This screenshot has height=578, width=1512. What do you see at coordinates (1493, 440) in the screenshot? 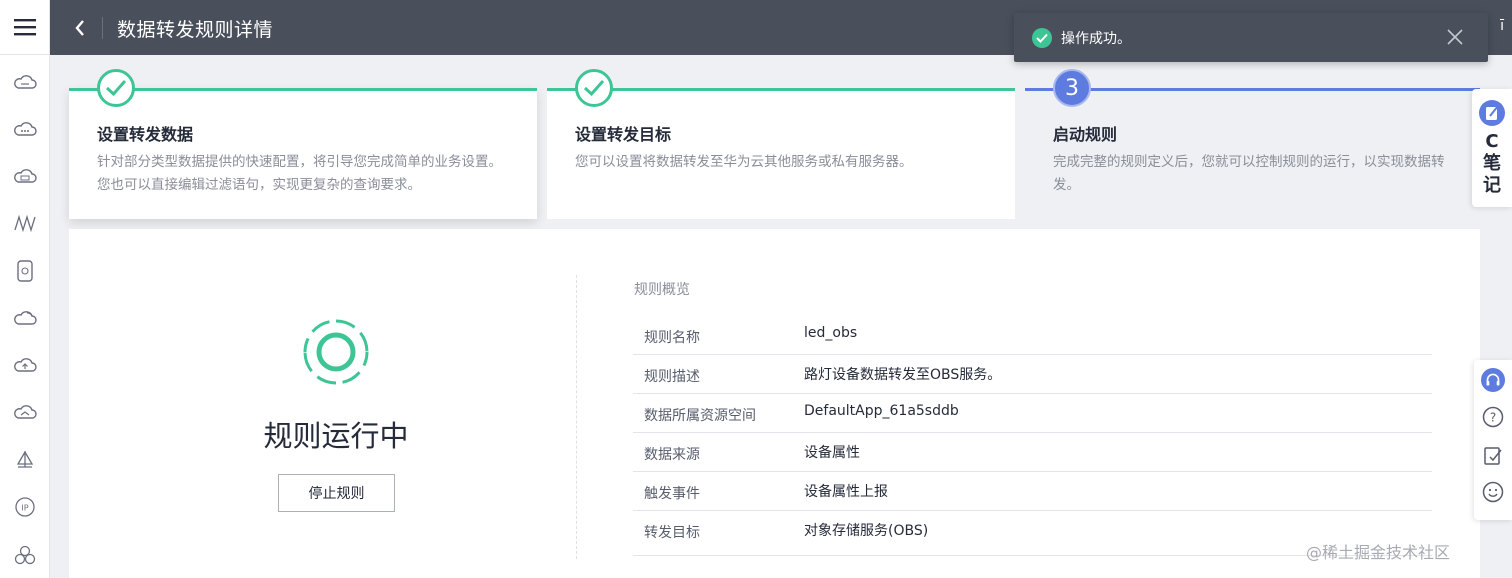
I see `right-tool-strip: ?` at bounding box center [1493, 440].